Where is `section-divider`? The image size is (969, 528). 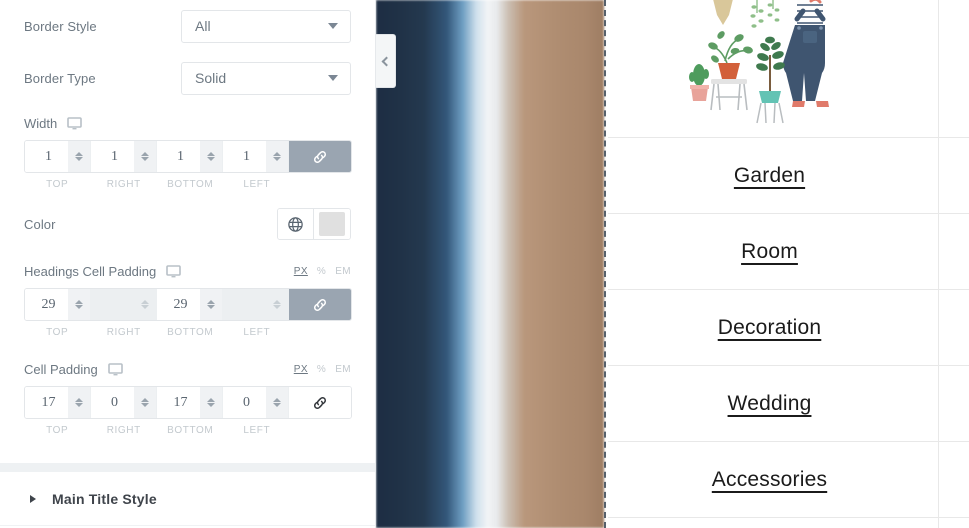
section-divider is located at coordinates (187, 467).